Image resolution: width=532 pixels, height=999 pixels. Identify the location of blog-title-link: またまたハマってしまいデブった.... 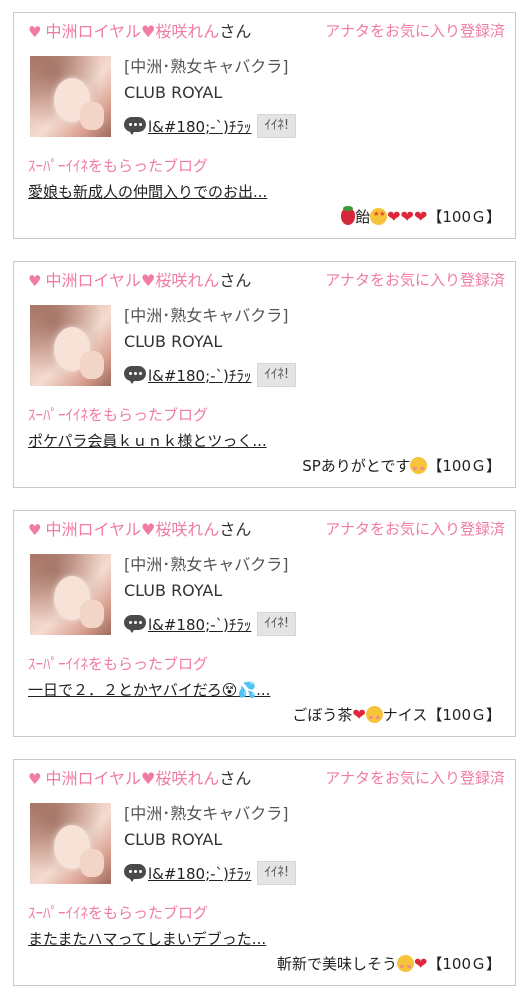
(147, 938).